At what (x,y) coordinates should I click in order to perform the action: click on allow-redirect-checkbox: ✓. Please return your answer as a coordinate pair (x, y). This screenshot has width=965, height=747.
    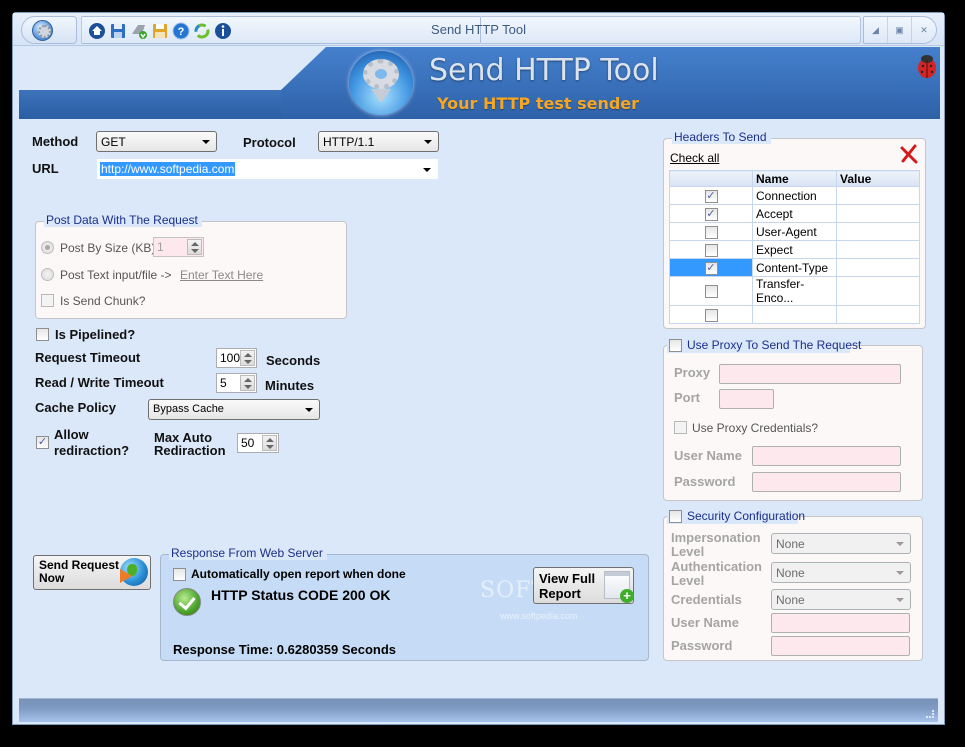
    Looking at the image, I should click on (42, 442).